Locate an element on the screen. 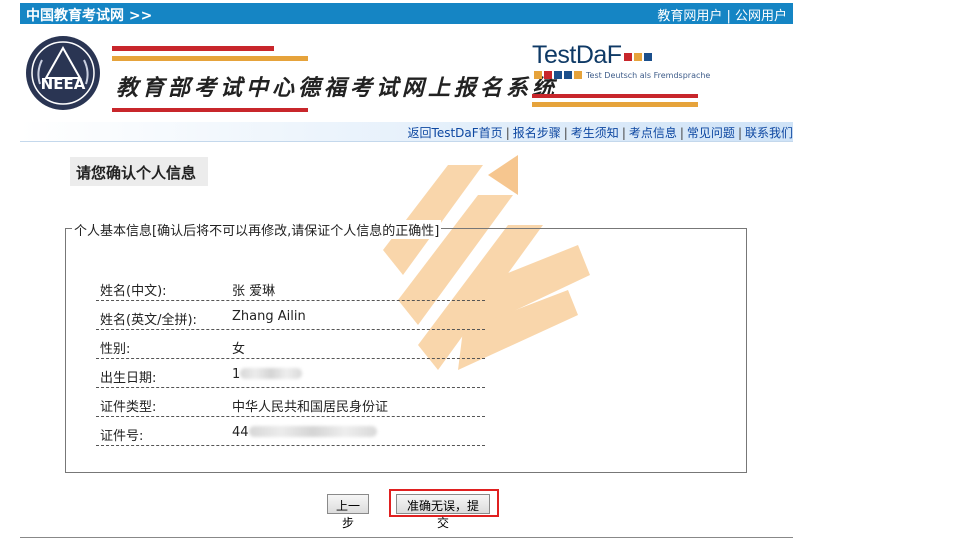 This screenshot has width=957, height=539. testdaf-logo: TestDaF Test Deutsch als Fremdsprache is located at coordinates (621, 60).